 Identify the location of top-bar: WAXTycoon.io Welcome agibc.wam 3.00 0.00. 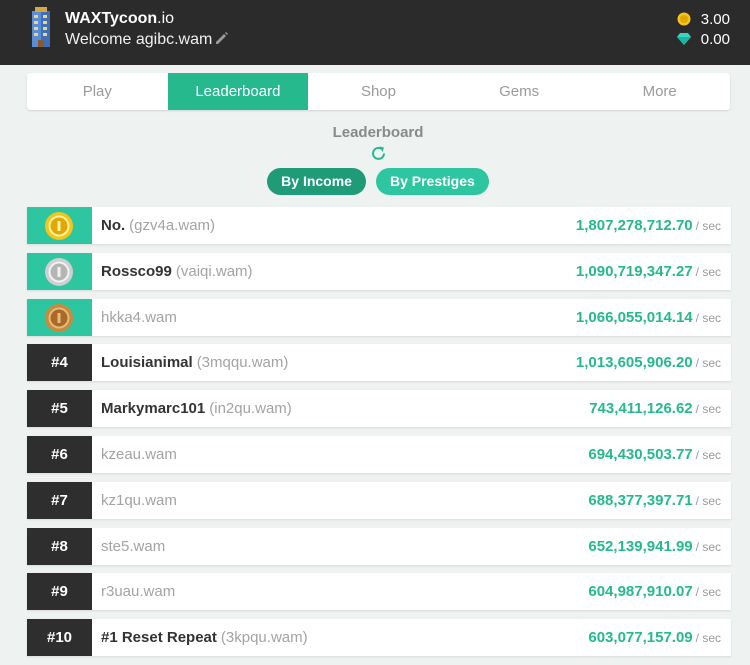
(375, 32).